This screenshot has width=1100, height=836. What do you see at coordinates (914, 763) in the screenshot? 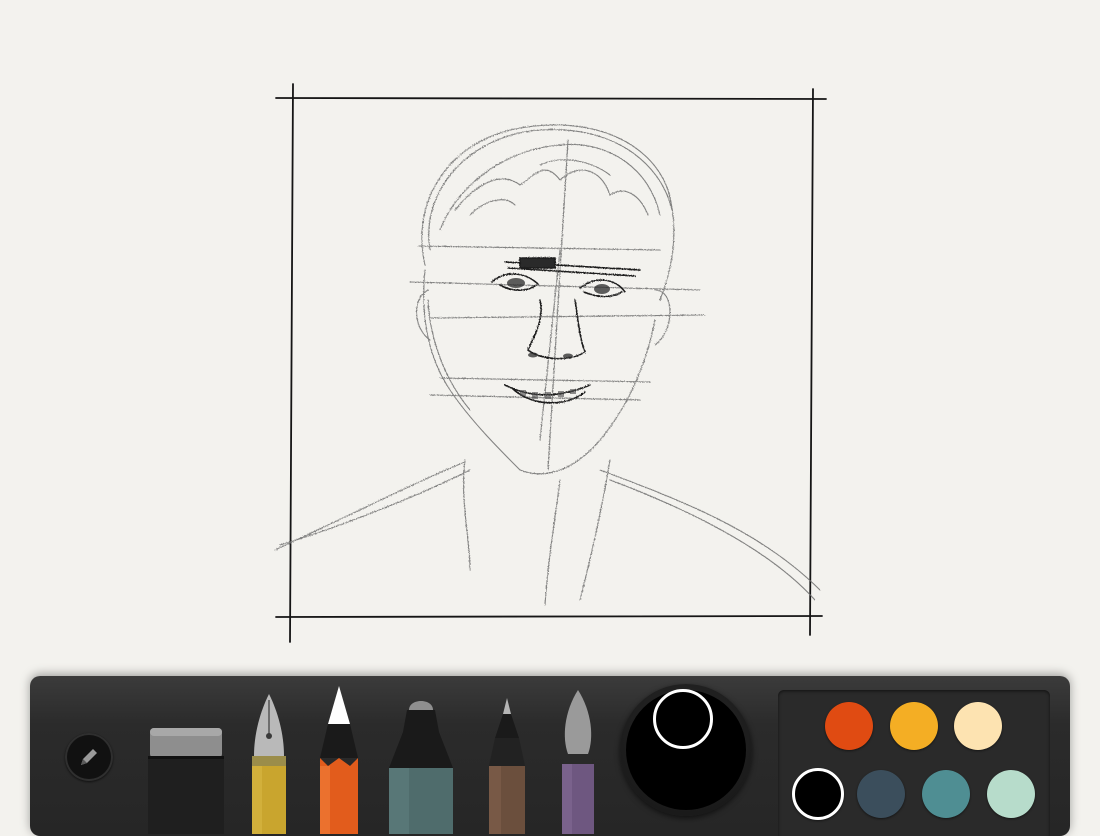
I see `color-palette` at bounding box center [914, 763].